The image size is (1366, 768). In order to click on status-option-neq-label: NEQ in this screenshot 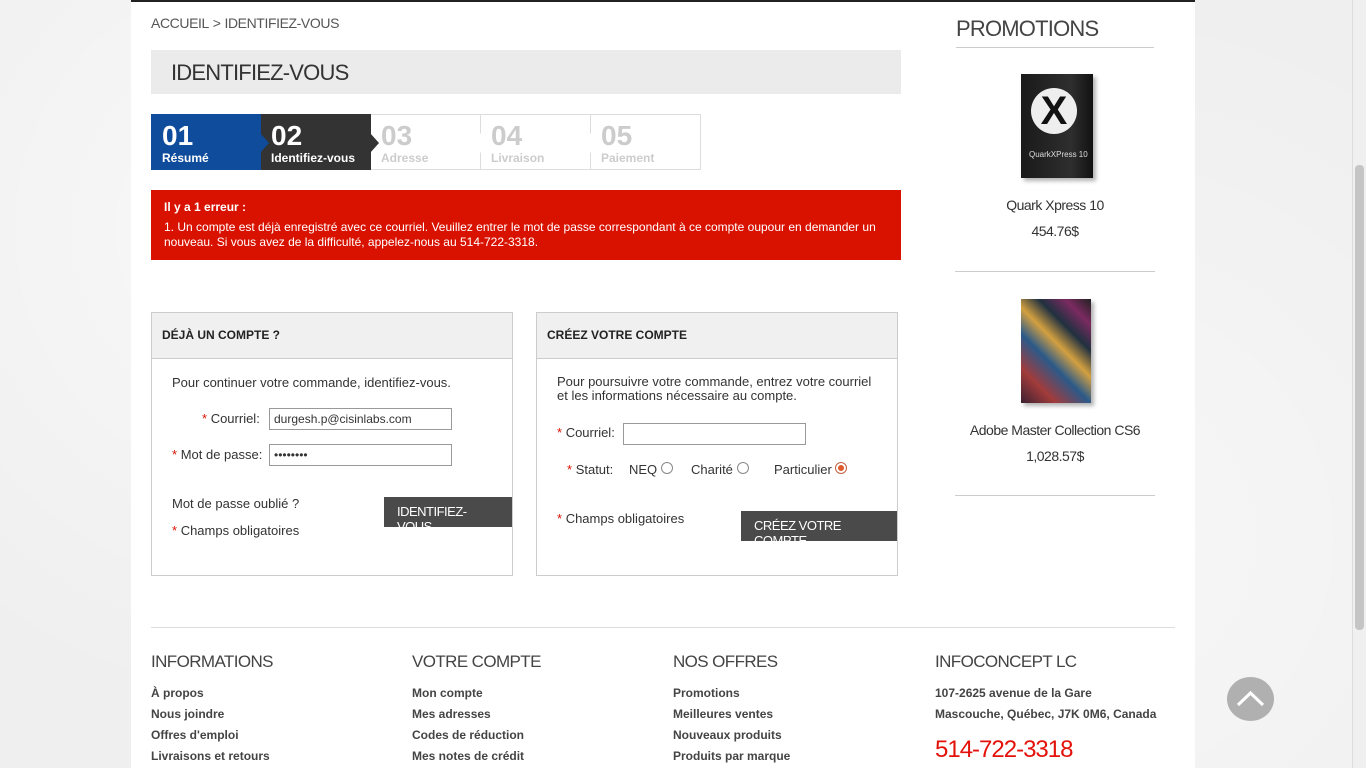, I will do `click(643, 469)`.